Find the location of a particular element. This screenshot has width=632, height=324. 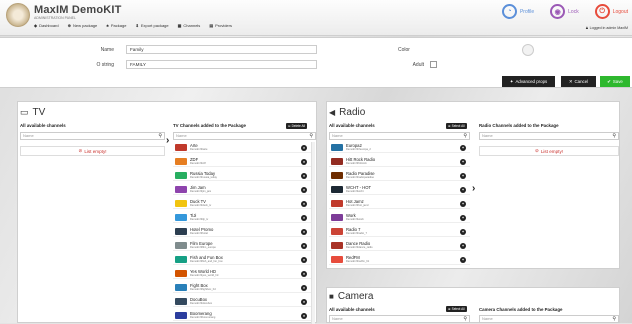

logout-button: ⏻ Logout is located at coordinates (611, 11).